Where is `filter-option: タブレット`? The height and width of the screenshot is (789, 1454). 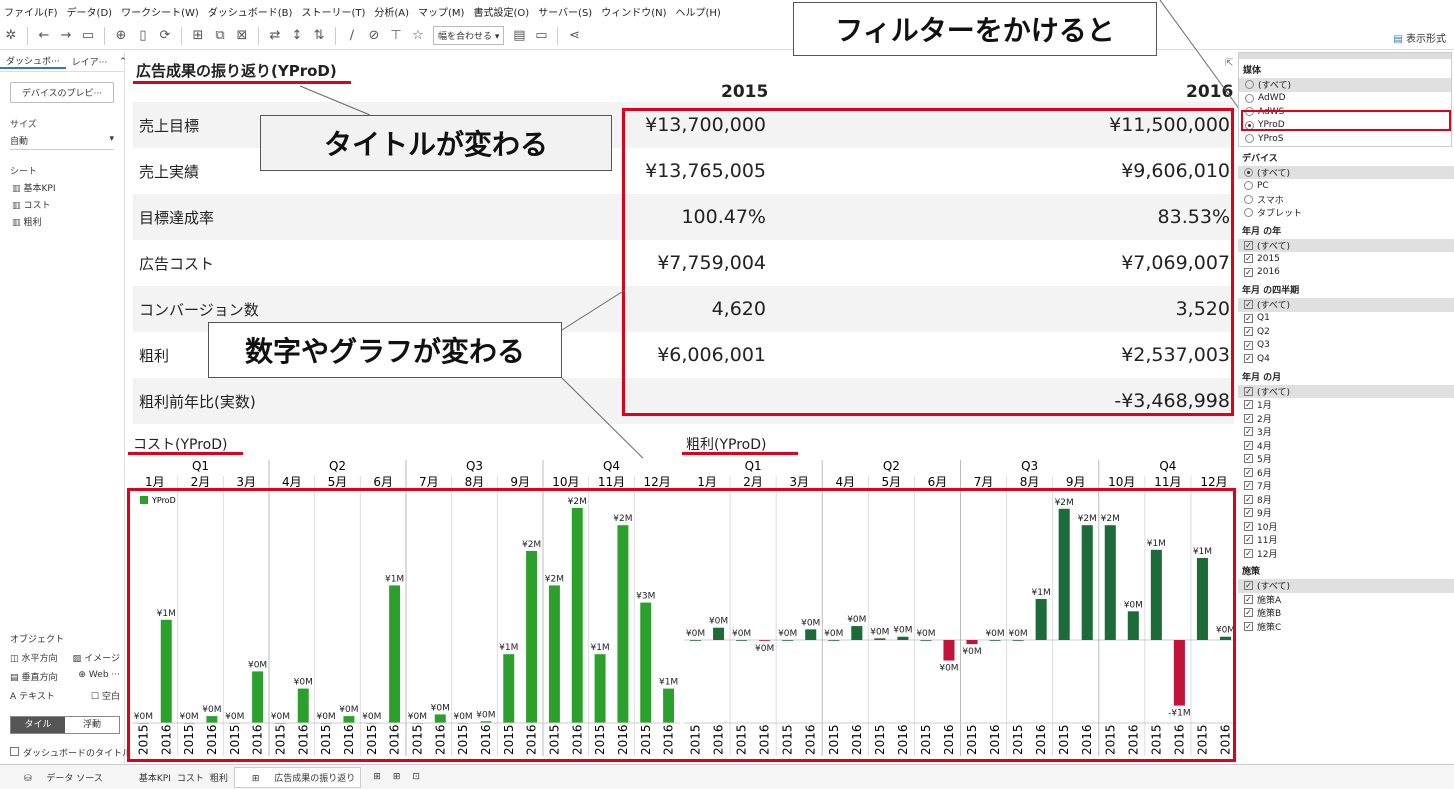 filter-option: タブレット is located at coordinates (1346, 213).